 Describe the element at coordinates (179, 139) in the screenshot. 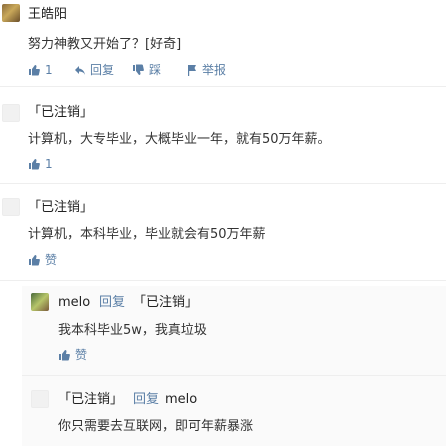

I see `comment-text: 计算机，大专毕业，大概毕业一年，就有50万年薪。` at that location.